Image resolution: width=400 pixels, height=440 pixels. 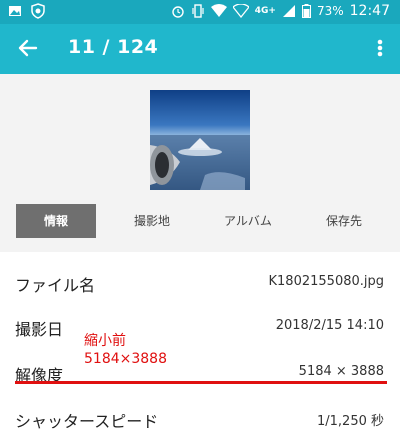 What do you see at coordinates (15, 11) in the screenshot?
I see `image-icon` at bounding box center [15, 11].